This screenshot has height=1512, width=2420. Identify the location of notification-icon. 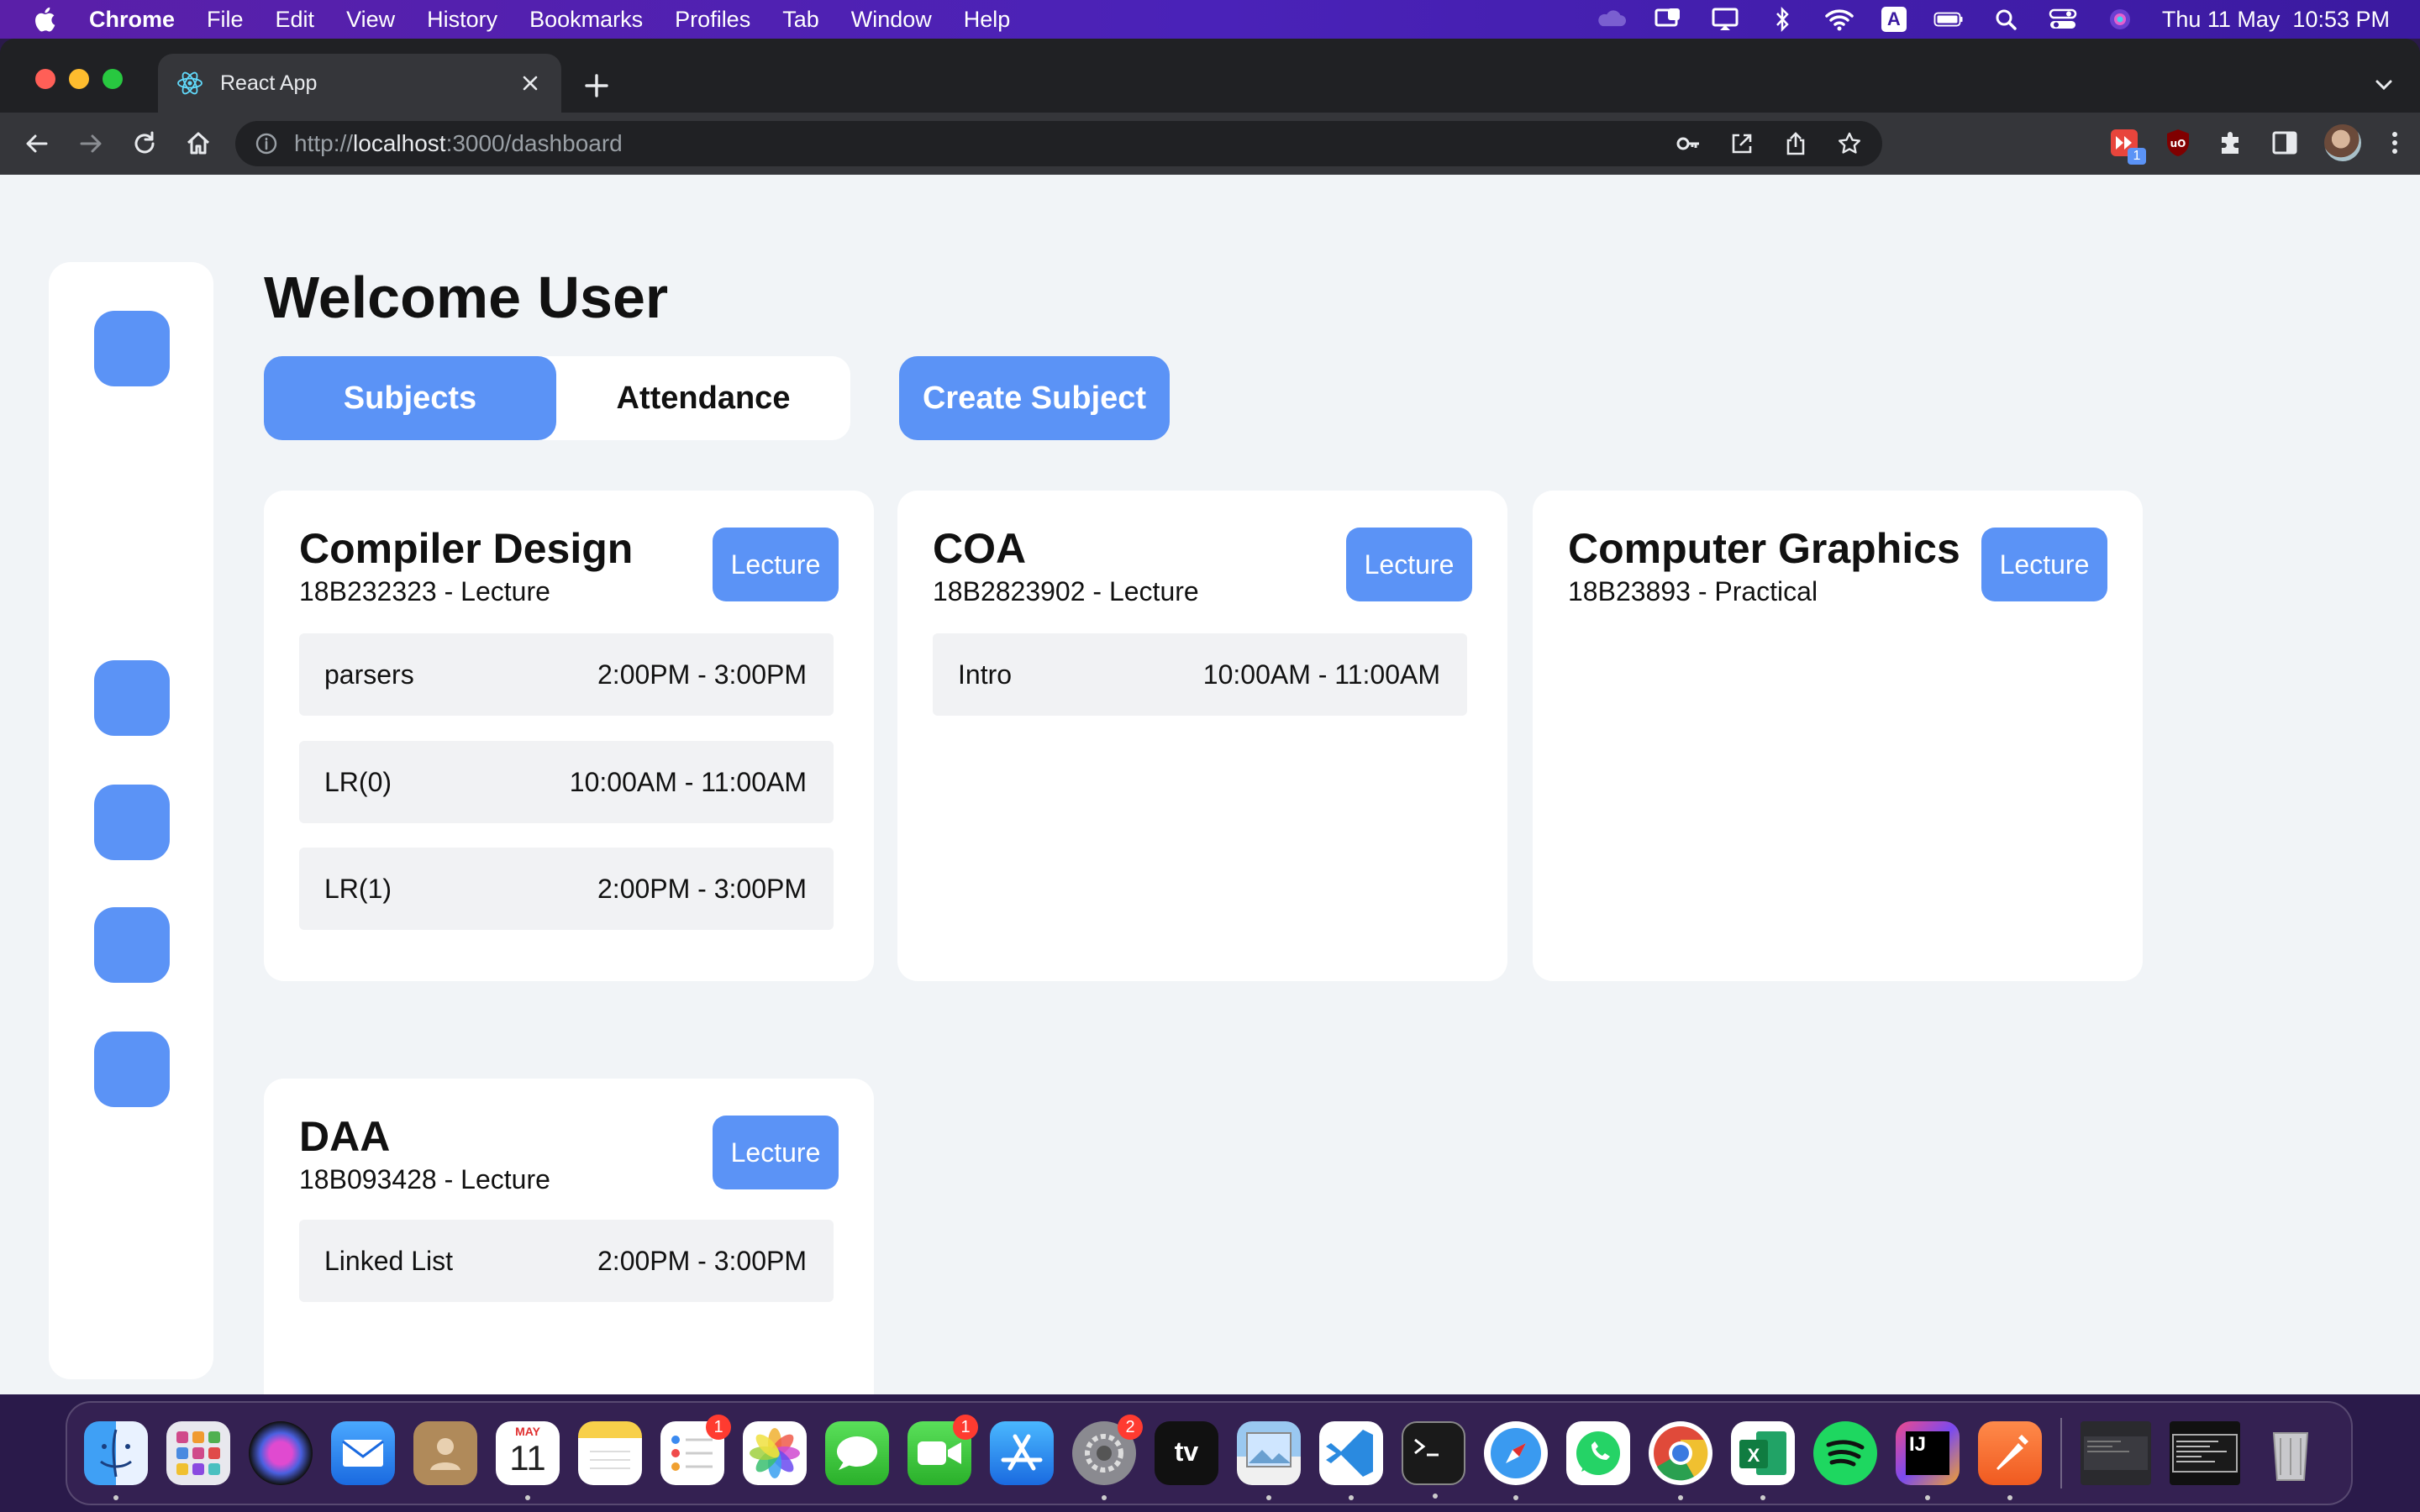
(1668, 19).